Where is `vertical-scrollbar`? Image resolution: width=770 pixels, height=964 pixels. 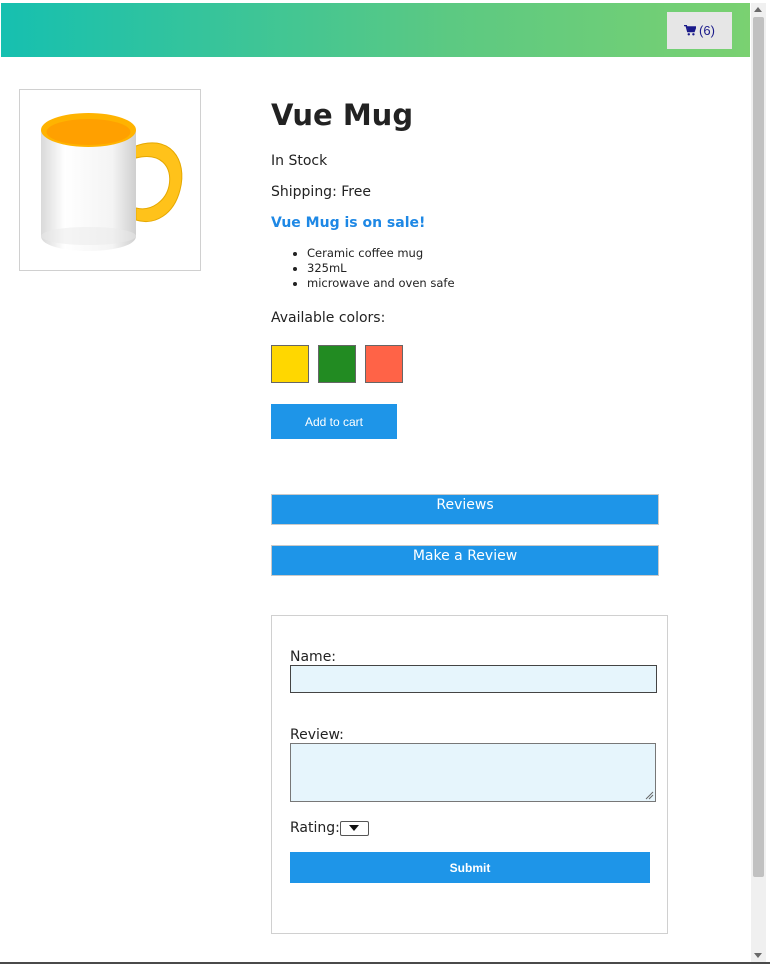
vertical-scrollbar is located at coordinates (758, 482).